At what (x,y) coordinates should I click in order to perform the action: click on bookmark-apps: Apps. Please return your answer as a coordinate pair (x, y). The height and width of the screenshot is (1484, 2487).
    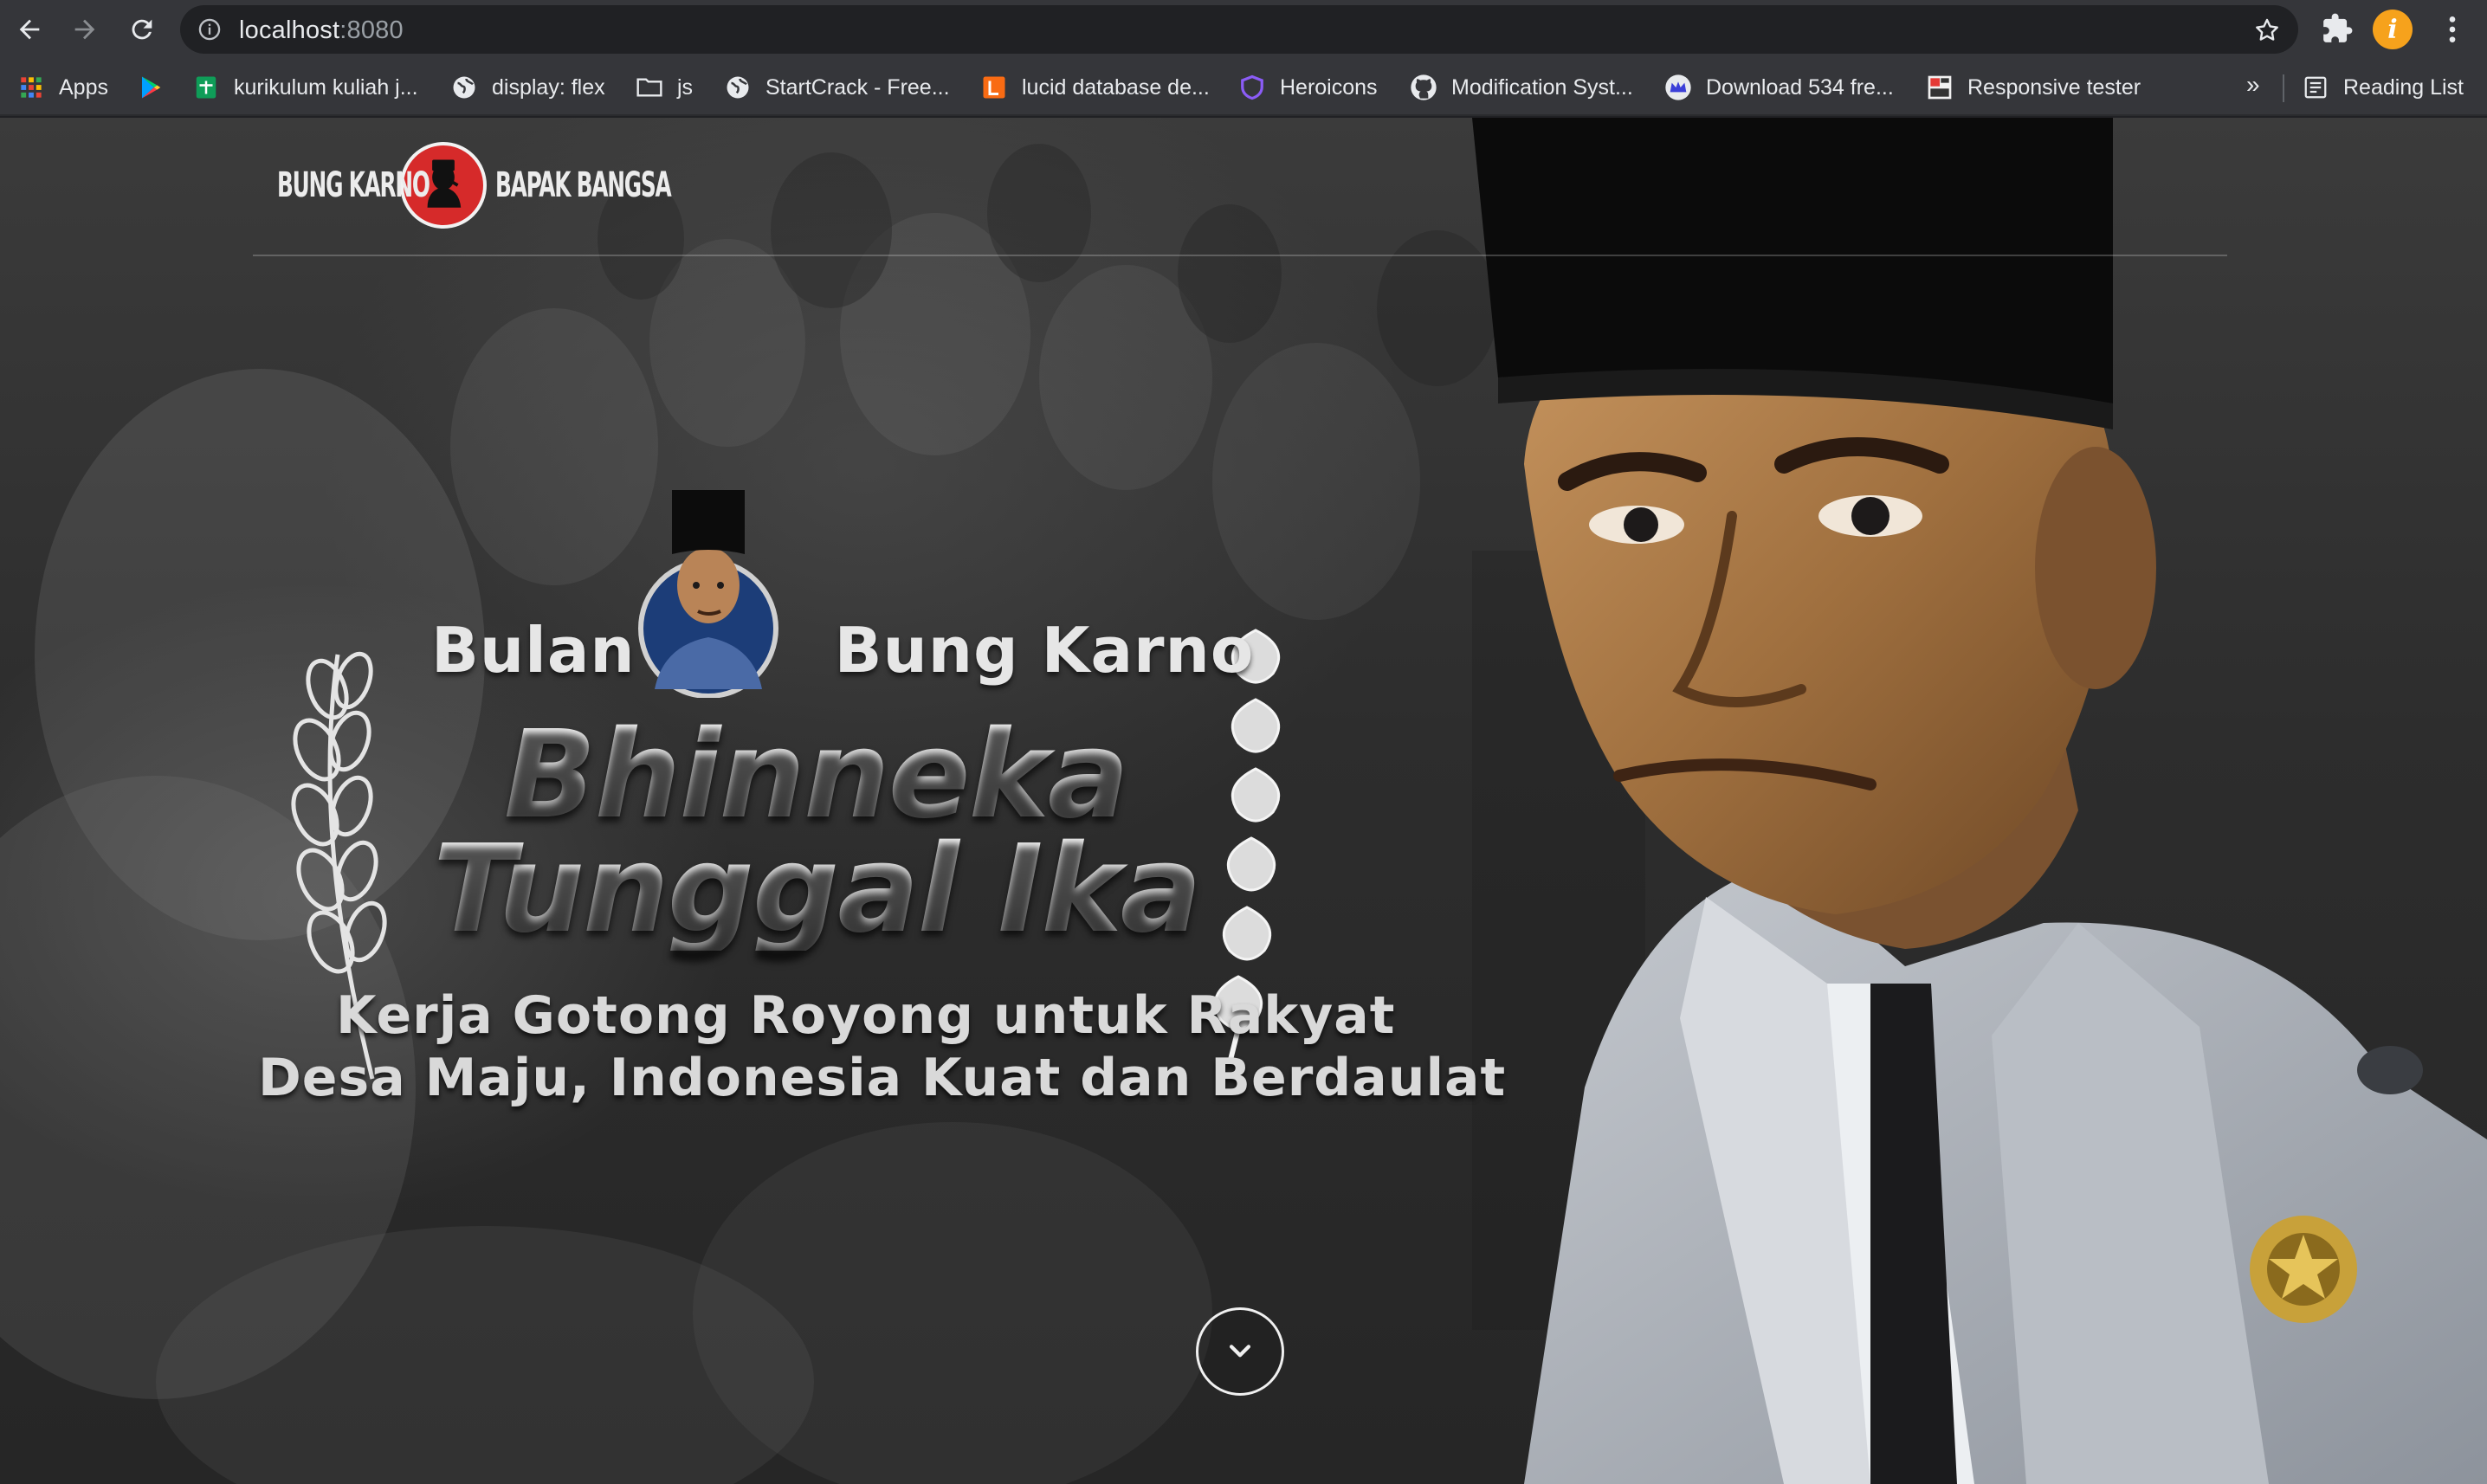
    Looking at the image, I should click on (62, 87).